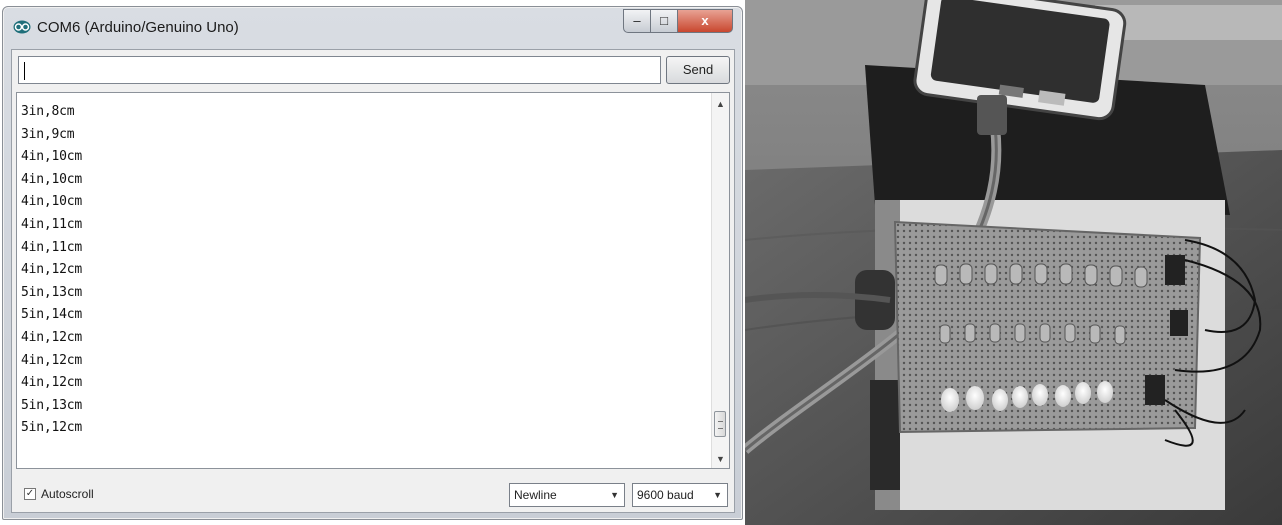 The height and width of the screenshot is (525, 1282). I want to click on output-line: 5in,14cm, so click(52, 315).